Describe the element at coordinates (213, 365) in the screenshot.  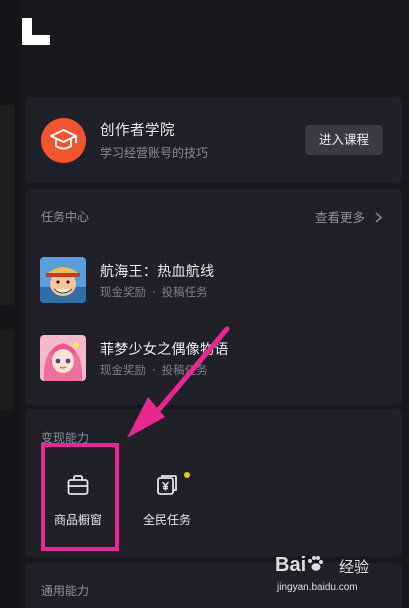
I see `task-item: 菲梦少女之偶像物语 现金奖励 · 投稿任务` at that location.